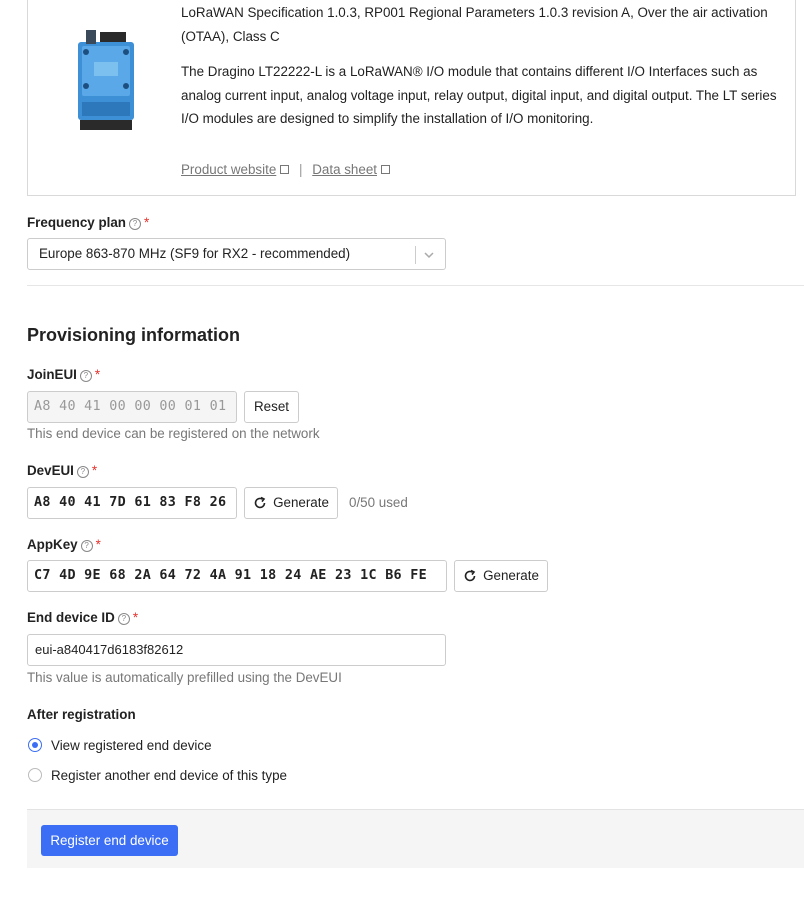  What do you see at coordinates (50, 470) in the screenshot?
I see `dev-eui-label-text: DevEUI` at bounding box center [50, 470].